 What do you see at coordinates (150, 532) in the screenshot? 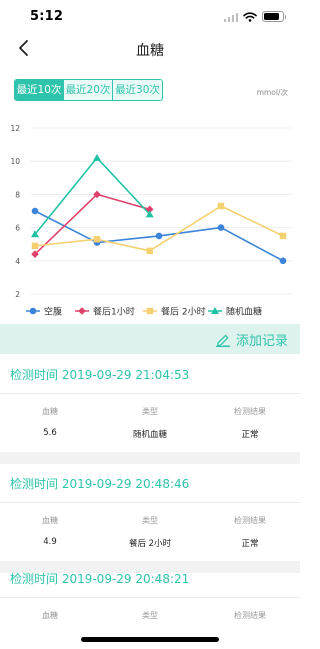
I see `record-body: 血糖 类型 检测结果 4.9 餐后 2小时 正常` at bounding box center [150, 532].